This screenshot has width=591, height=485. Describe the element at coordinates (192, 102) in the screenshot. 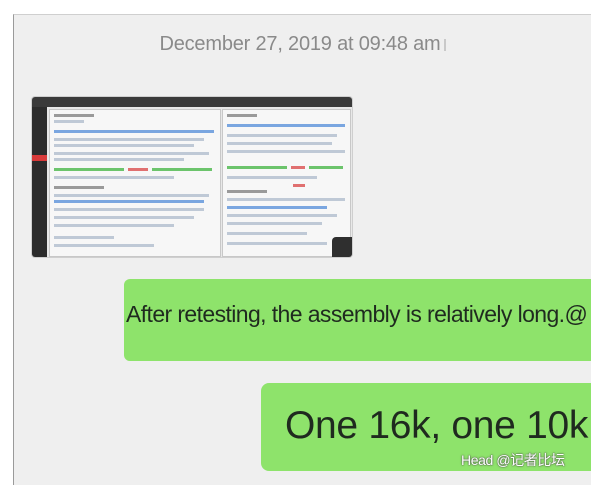

I see `thumb-browser-bar` at that location.